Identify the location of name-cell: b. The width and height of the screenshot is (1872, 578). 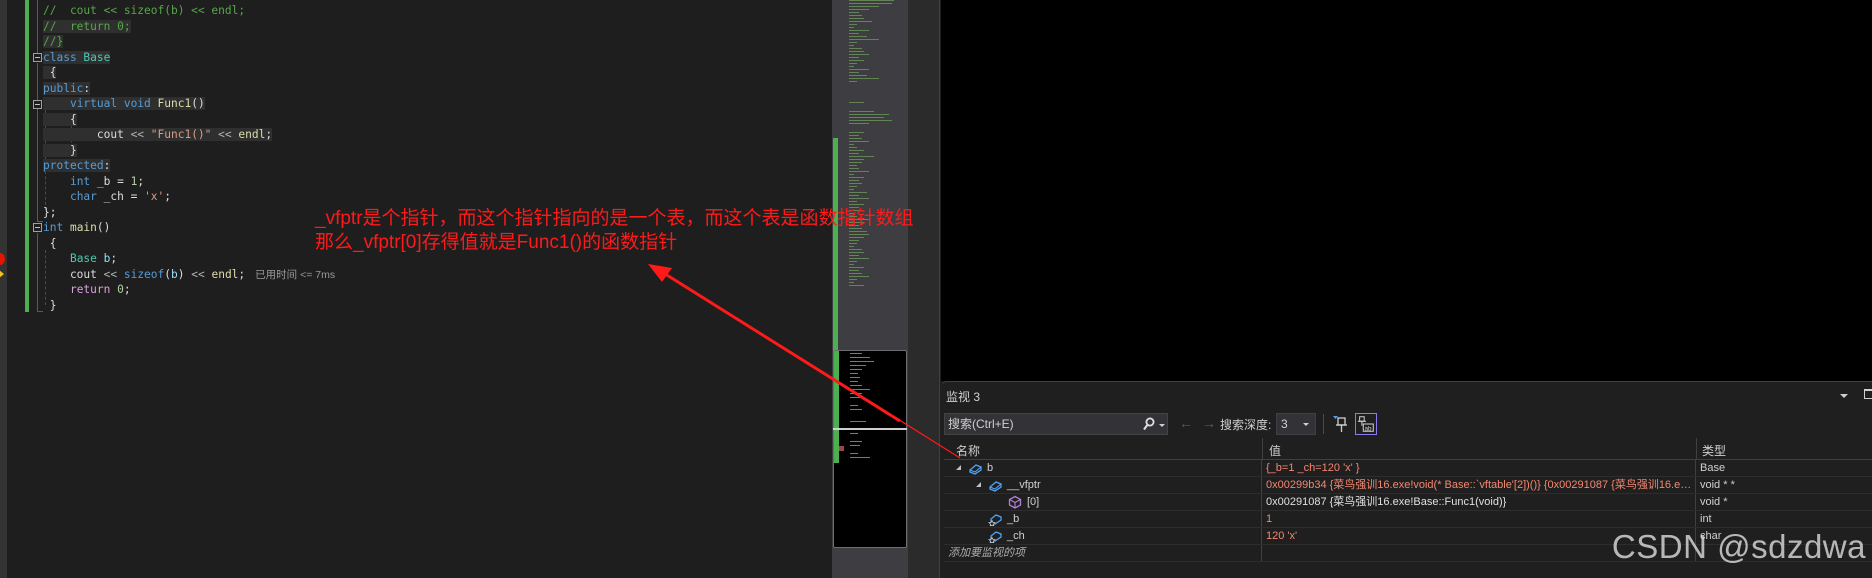
(1103, 468).